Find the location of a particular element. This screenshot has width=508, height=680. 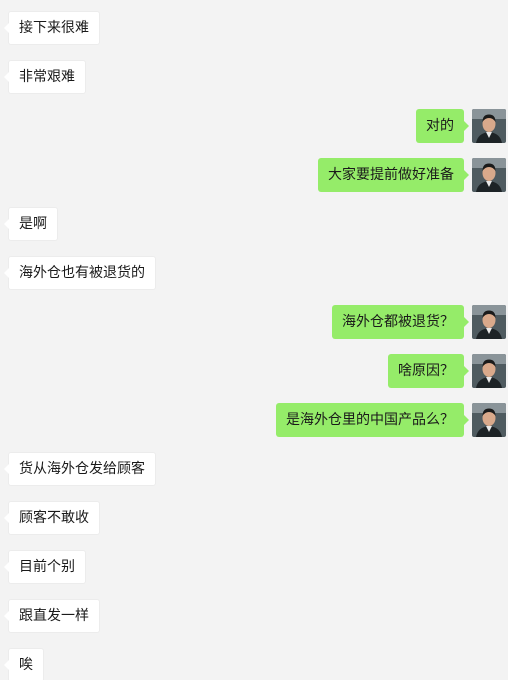

message-row: 海外仓都被退货？ is located at coordinates (254, 322).